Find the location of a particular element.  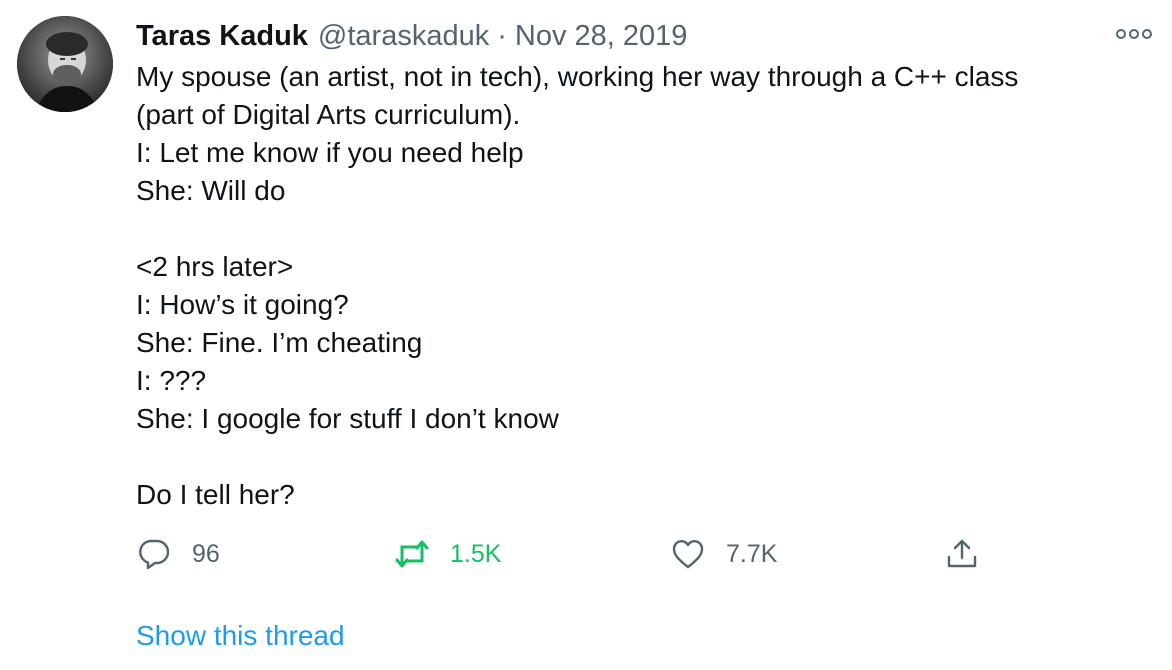

retweet-button: 1.5K is located at coordinates (447, 554).